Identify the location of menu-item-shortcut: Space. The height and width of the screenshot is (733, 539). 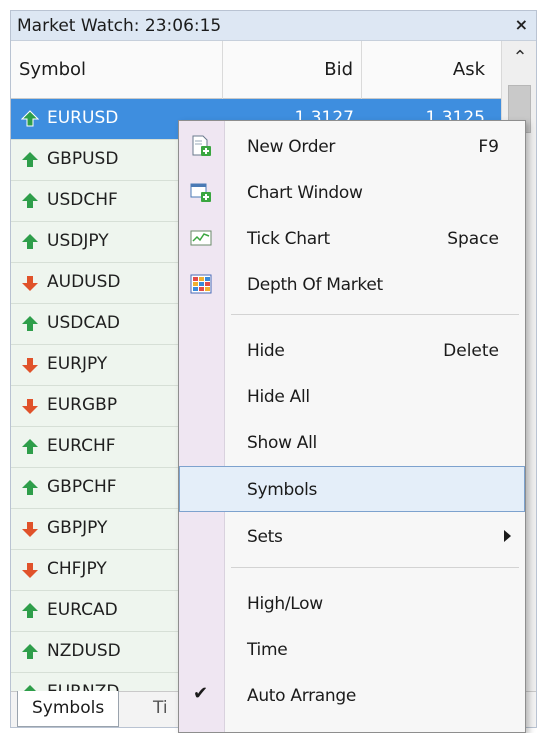
(473, 239).